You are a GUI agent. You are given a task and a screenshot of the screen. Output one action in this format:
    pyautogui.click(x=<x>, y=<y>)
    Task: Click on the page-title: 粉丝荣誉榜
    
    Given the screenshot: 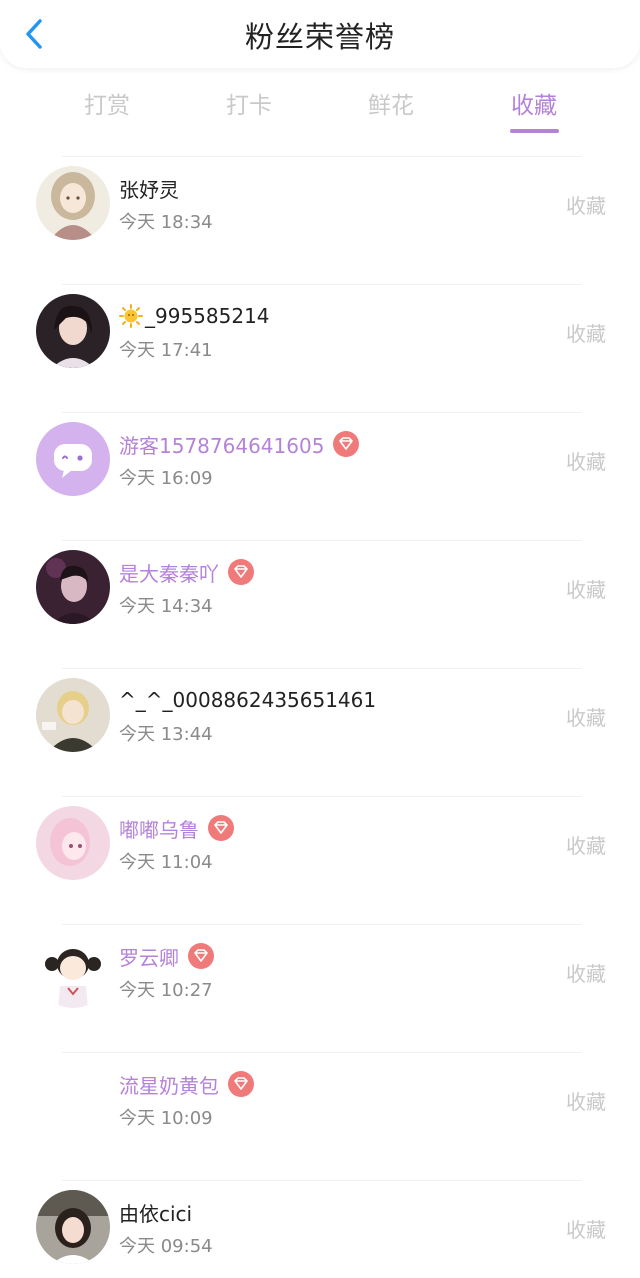 What is the action you would take?
    pyautogui.click(x=319, y=37)
    